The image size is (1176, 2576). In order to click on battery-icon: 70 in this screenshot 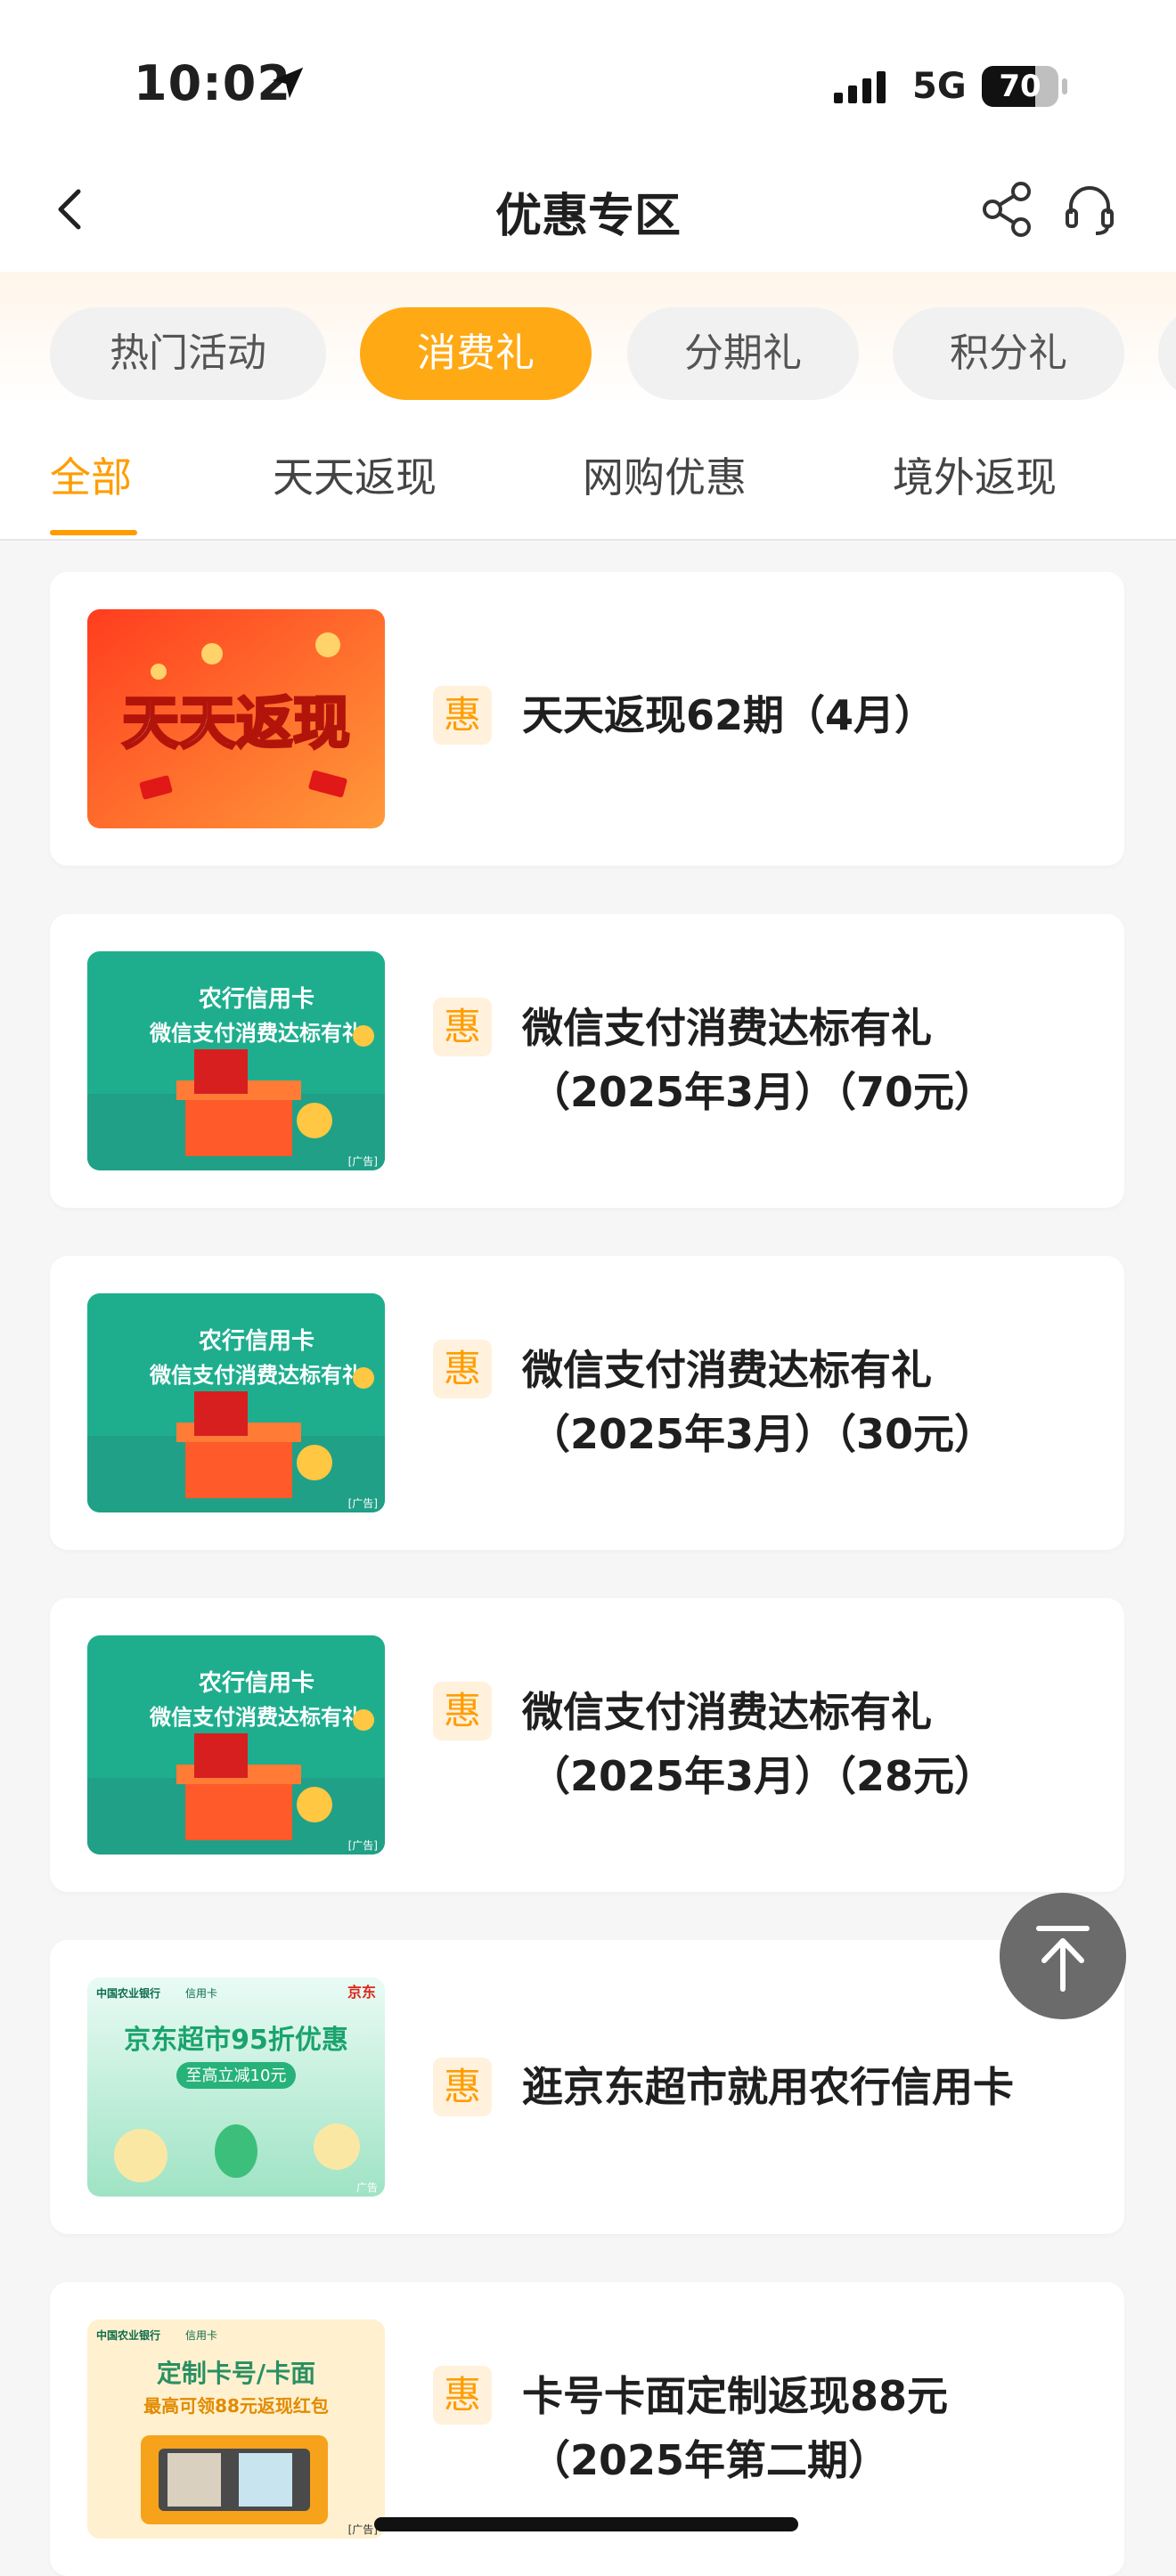, I will do `click(1020, 87)`.